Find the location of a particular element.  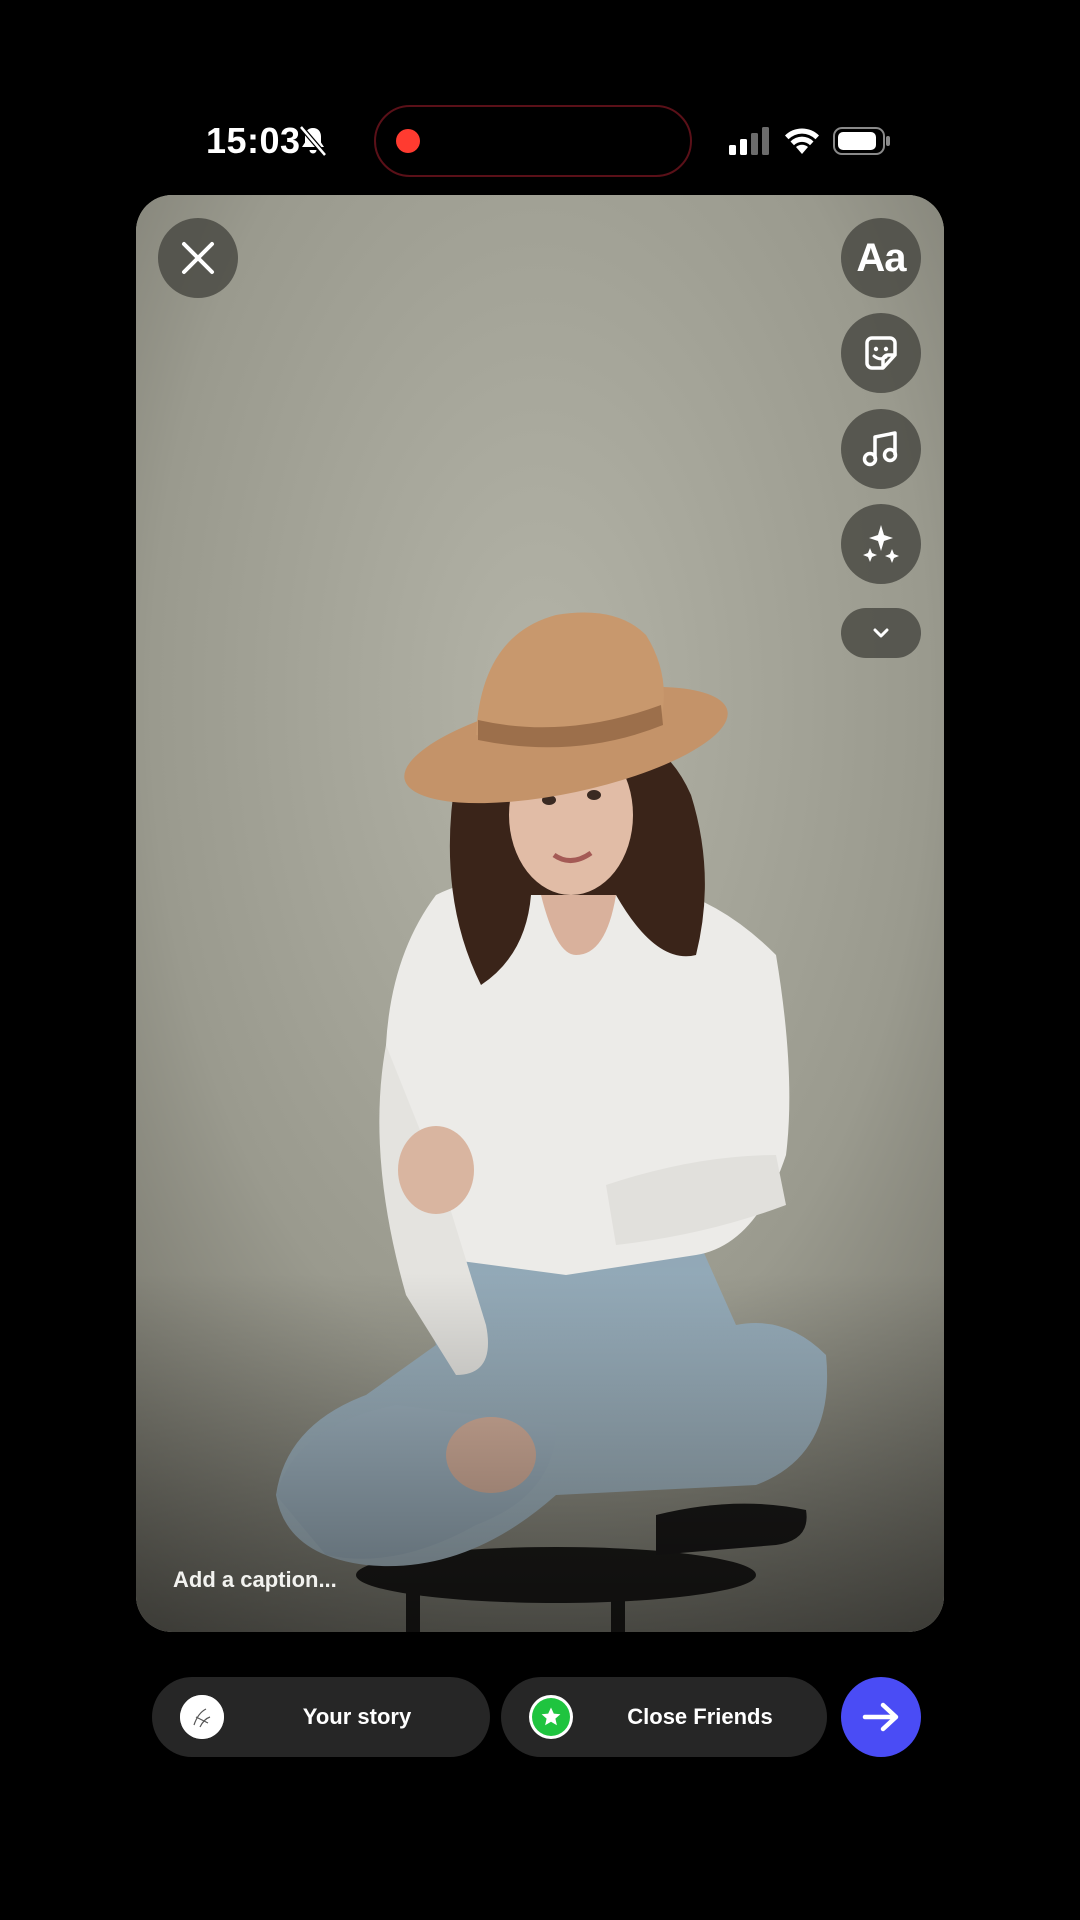

star-icon is located at coordinates (551, 1716).